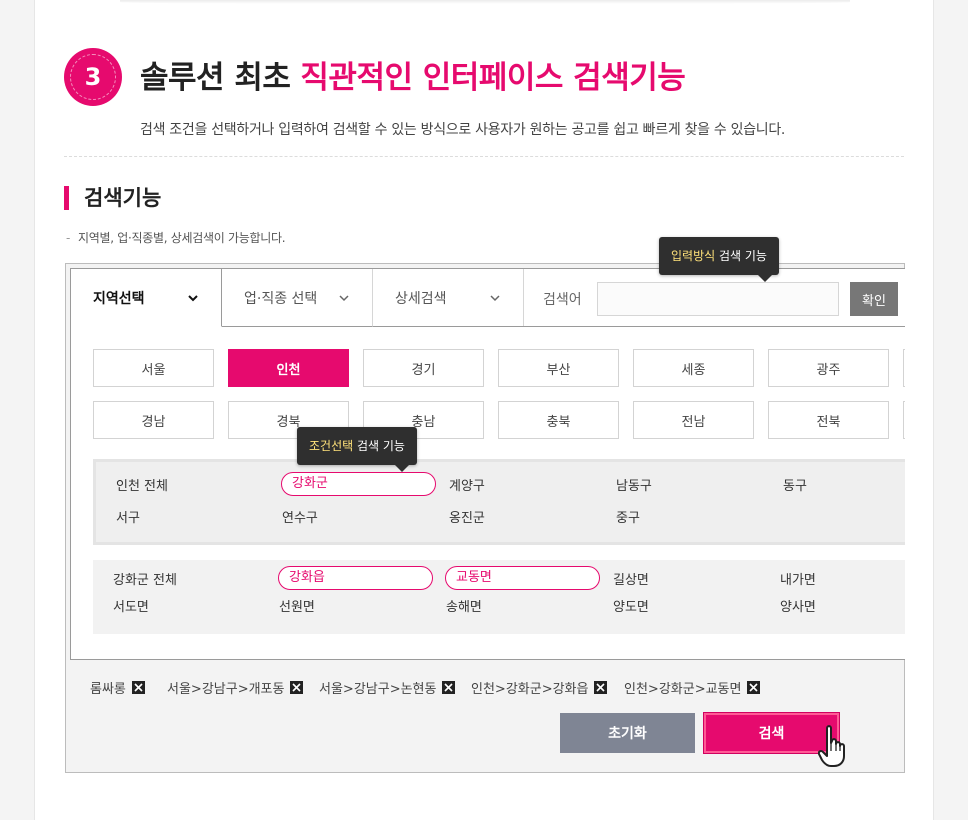 The height and width of the screenshot is (820, 968). I want to click on selected-chip: 인천>강화군>강화읍, so click(539, 687).